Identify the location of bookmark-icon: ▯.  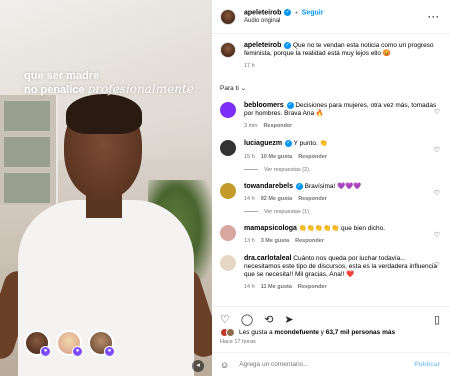
(437, 319).